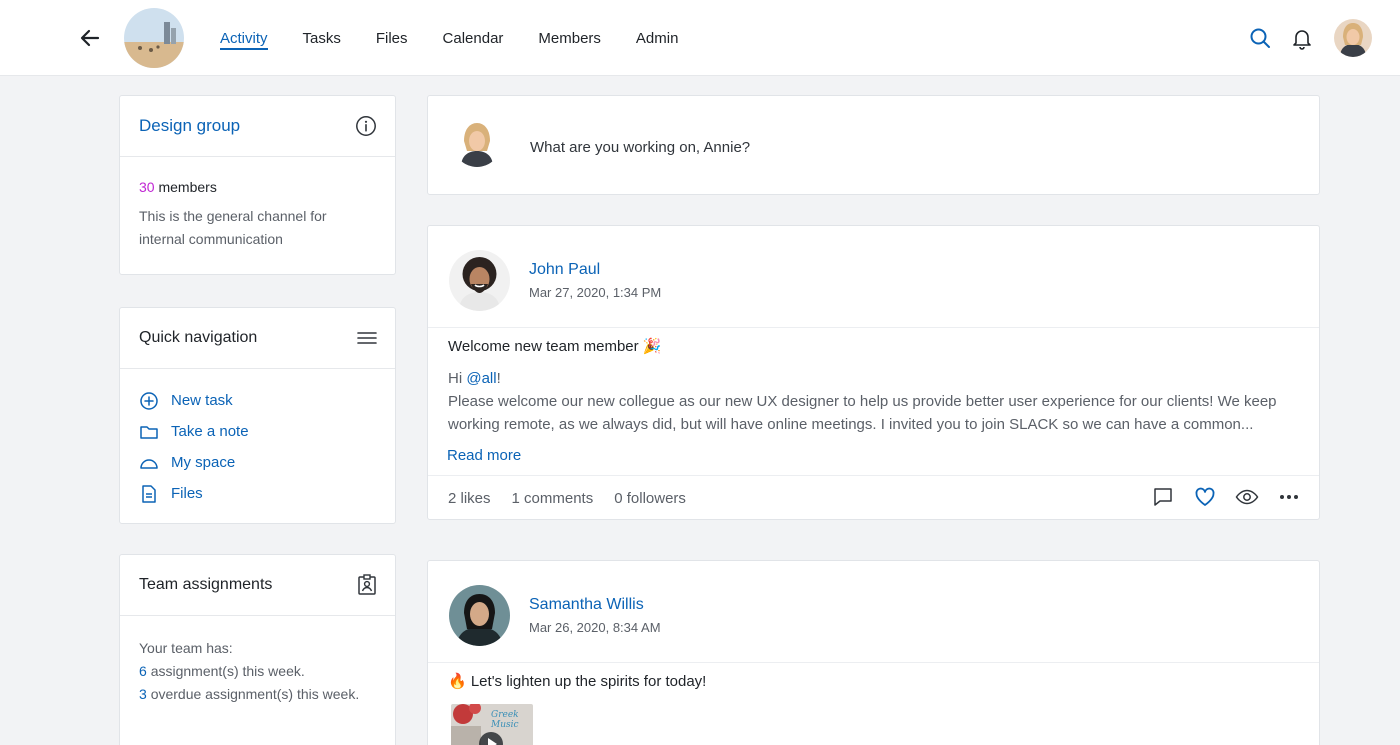 This screenshot has height=745, width=1400. I want to click on quick-nav-title: Quick navigation, so click(198, 337).